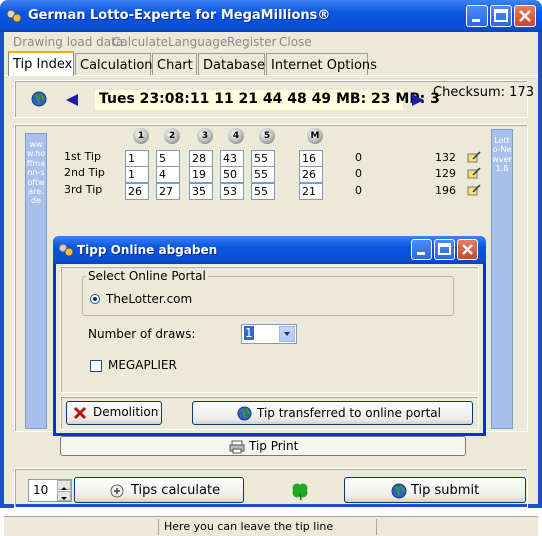  Describe the element at coordinates (117, 491) in the screenshot. I see `calculator-icon` at that location.